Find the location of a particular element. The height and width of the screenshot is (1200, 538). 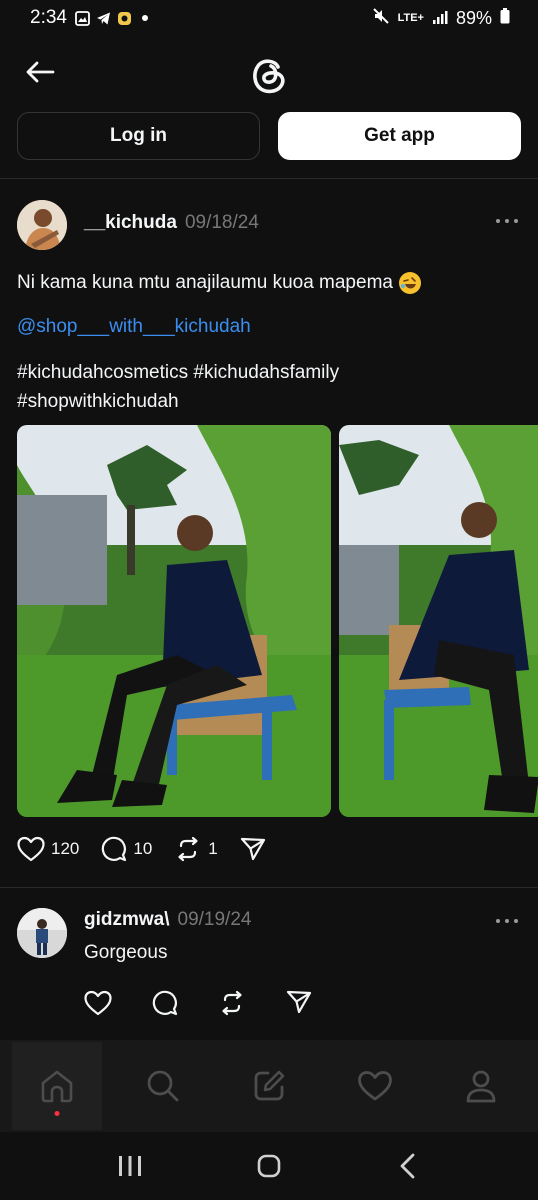

system-navigation-bar is located at coordinates (269, 1166).